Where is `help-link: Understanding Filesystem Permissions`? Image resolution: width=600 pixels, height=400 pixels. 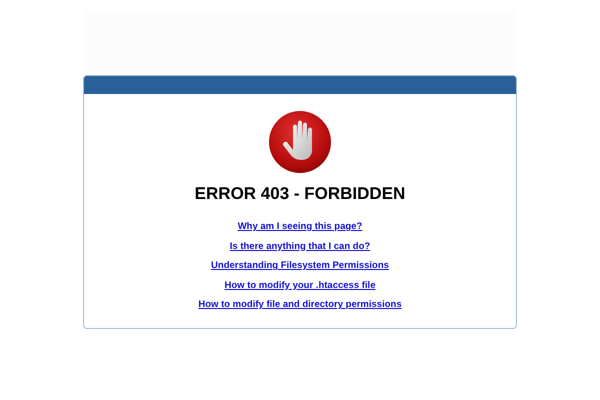
help-link: Understanding Filesystem Permissions is located at coordinates (300, 265).